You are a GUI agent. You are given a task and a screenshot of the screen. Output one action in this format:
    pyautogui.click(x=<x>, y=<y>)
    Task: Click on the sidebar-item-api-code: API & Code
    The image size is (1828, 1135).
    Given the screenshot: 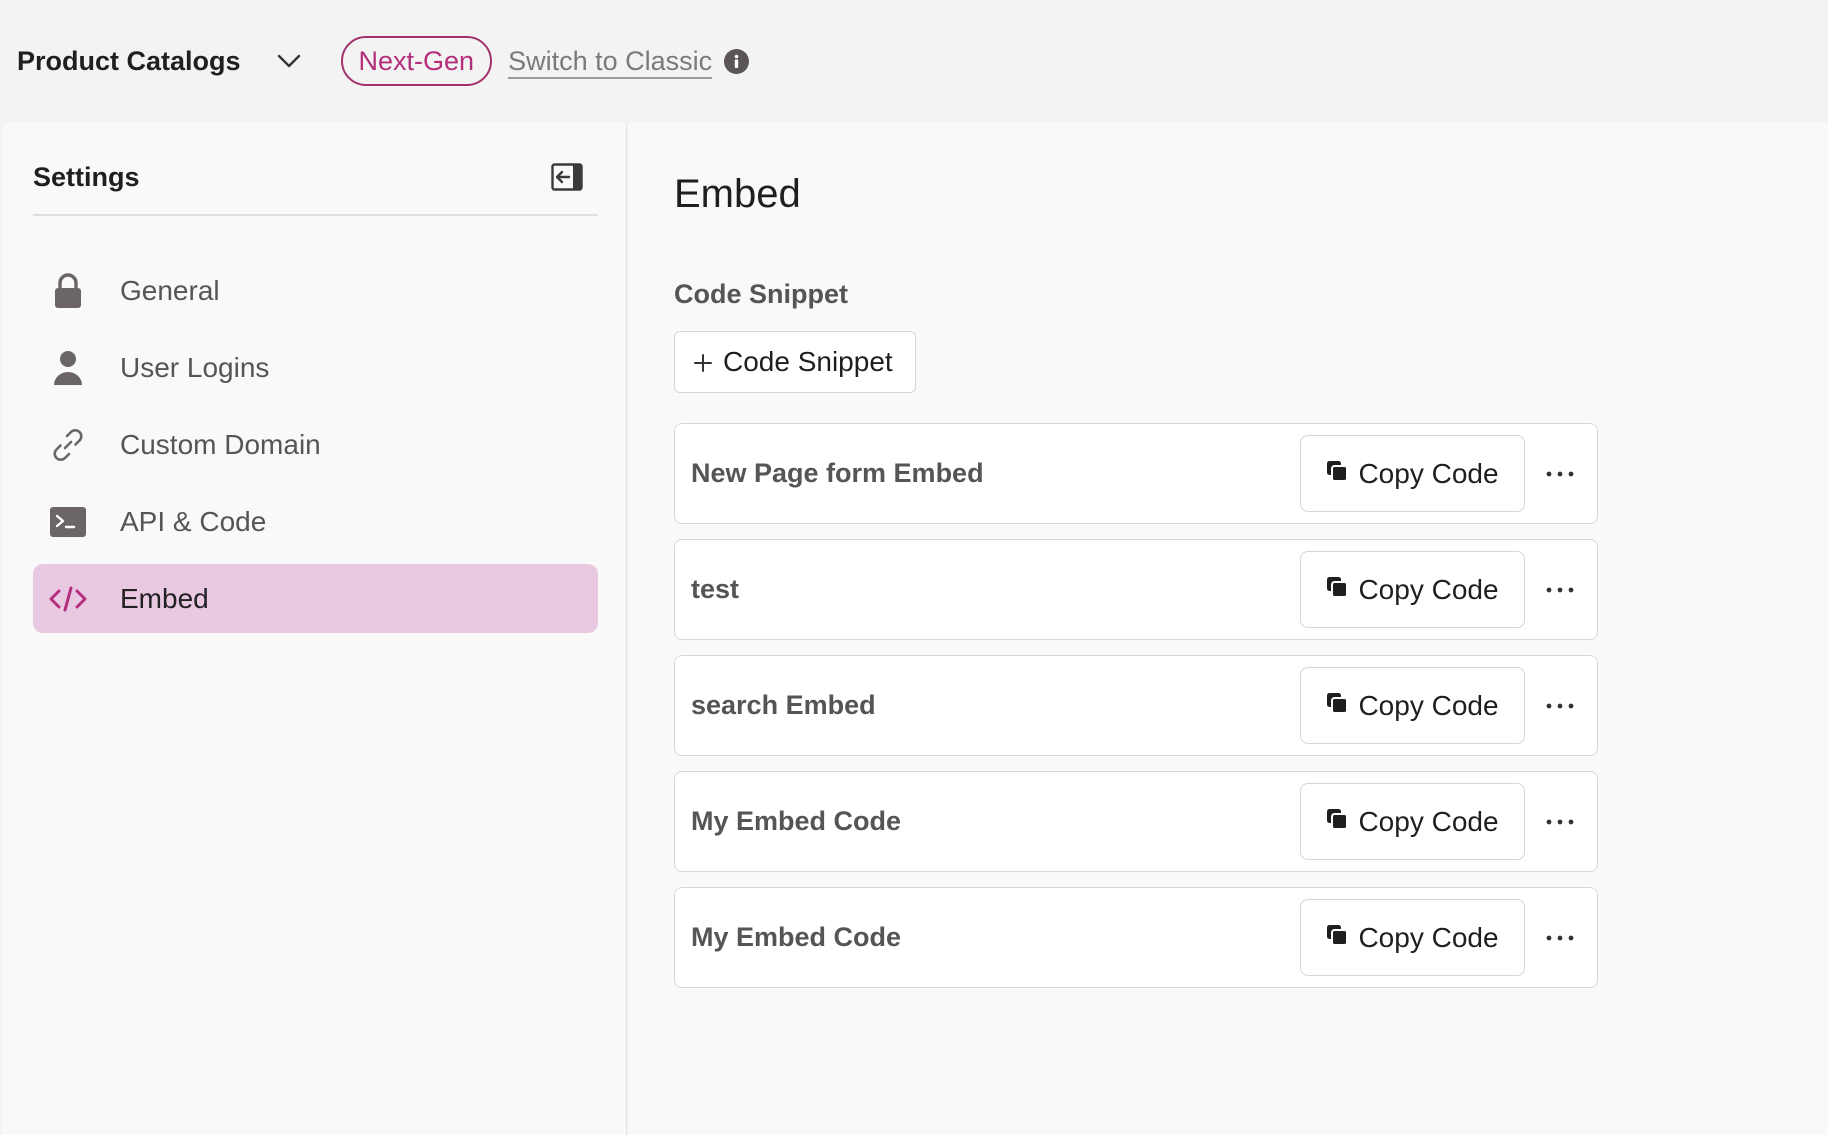 What is the action you would take?
    pyautogui.click(x=315, y=521)
    